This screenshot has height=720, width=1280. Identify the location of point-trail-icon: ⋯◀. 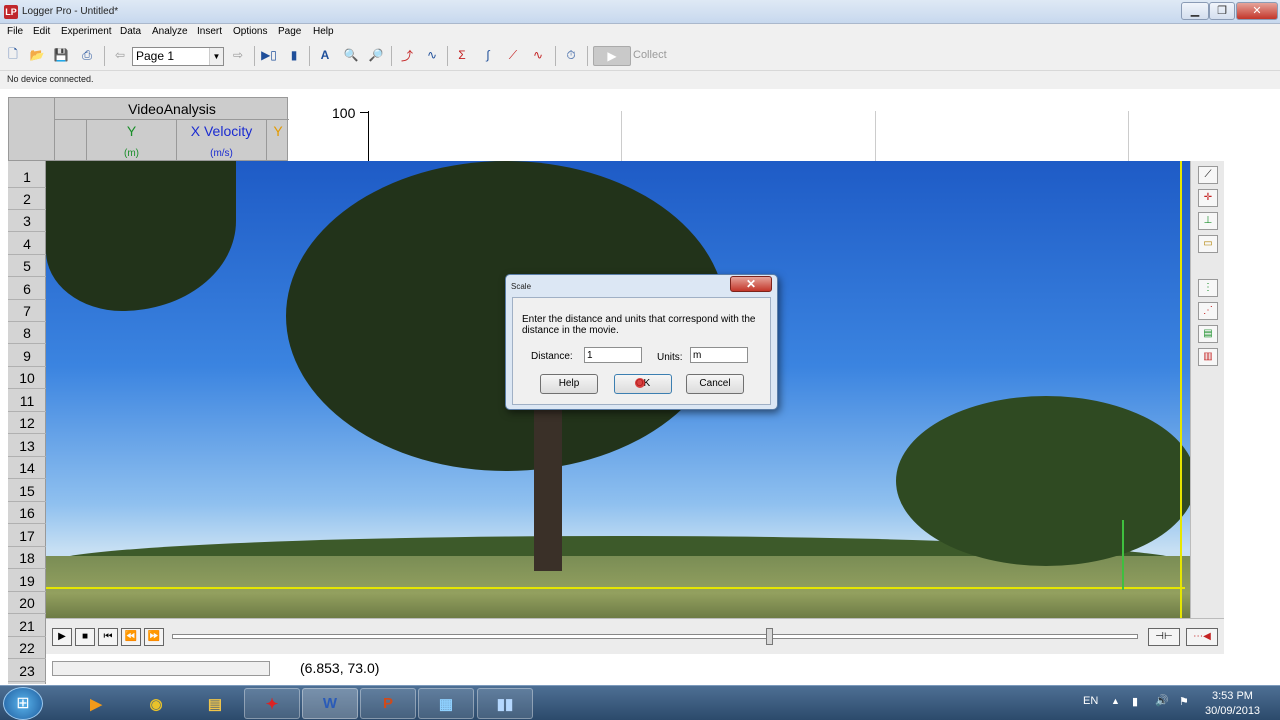
(1202, 637).